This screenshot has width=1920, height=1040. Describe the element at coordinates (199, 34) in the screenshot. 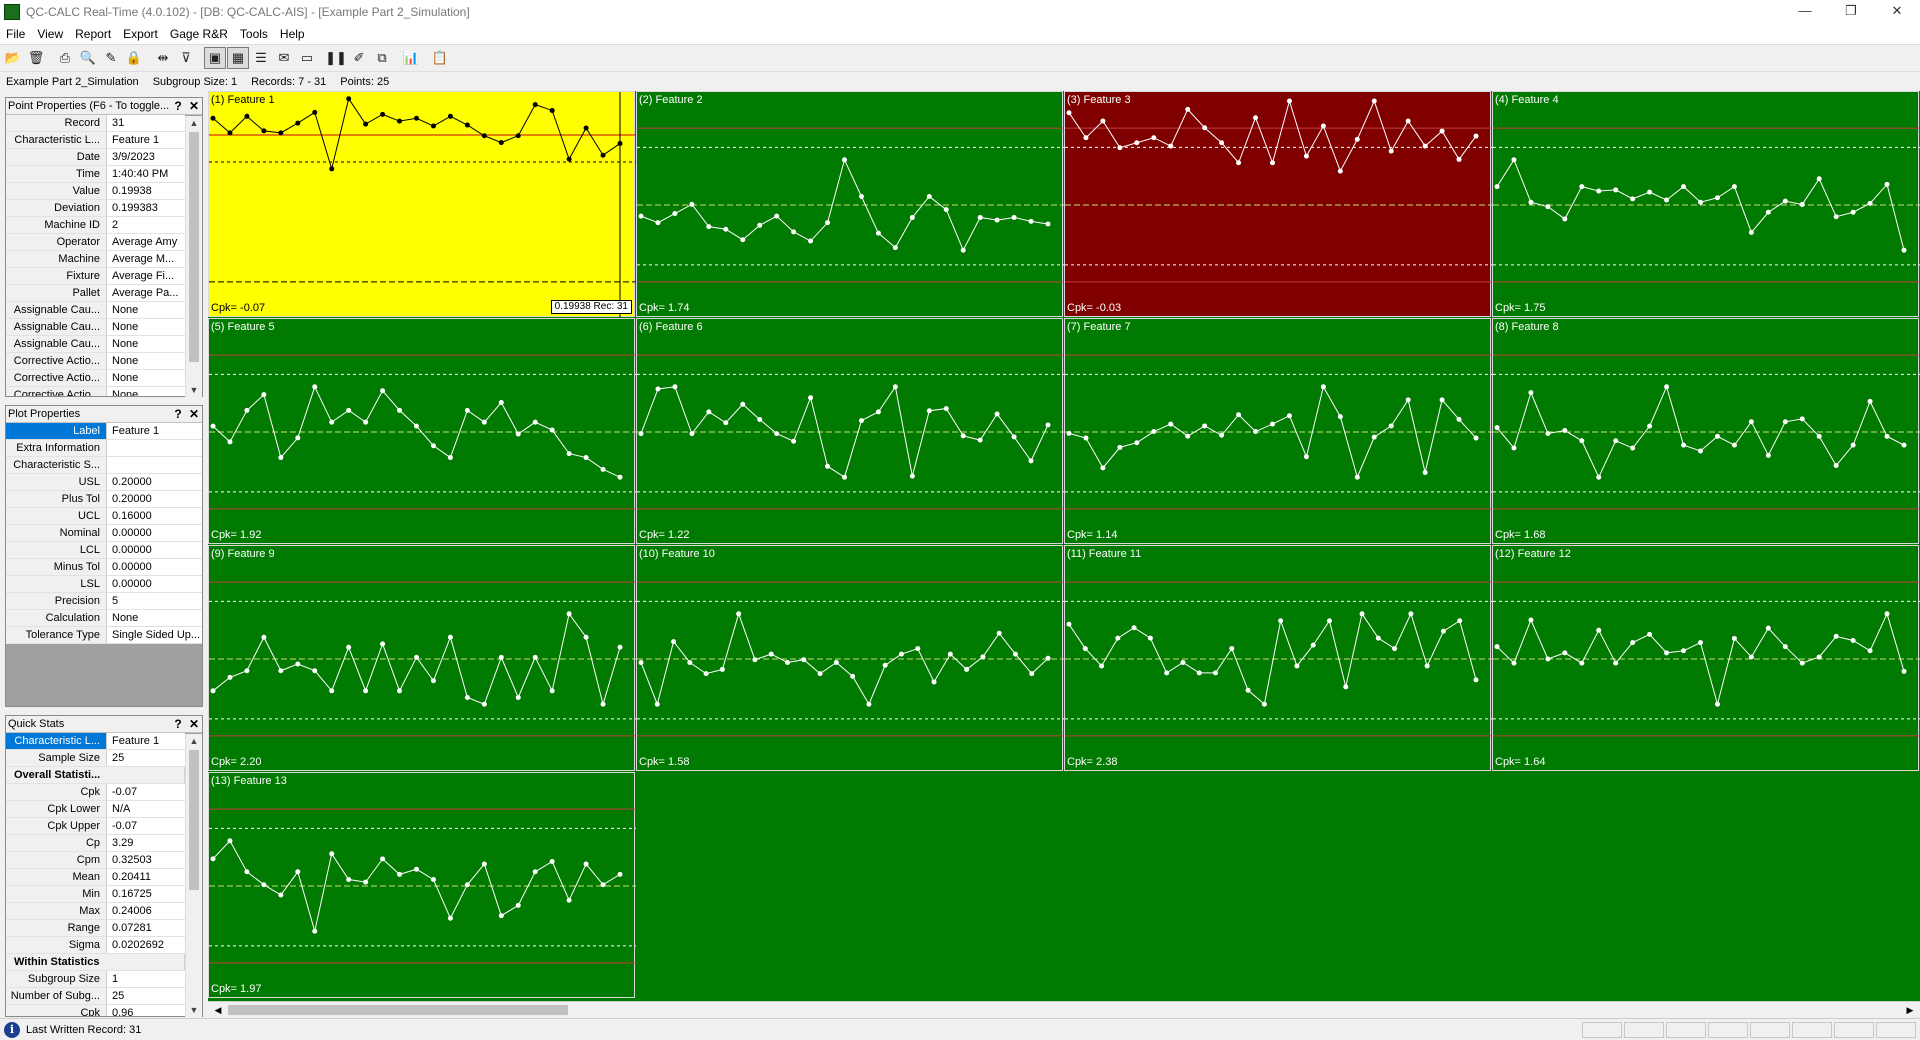

I see `menu-gage-r-r: Gage R&R` at that location.